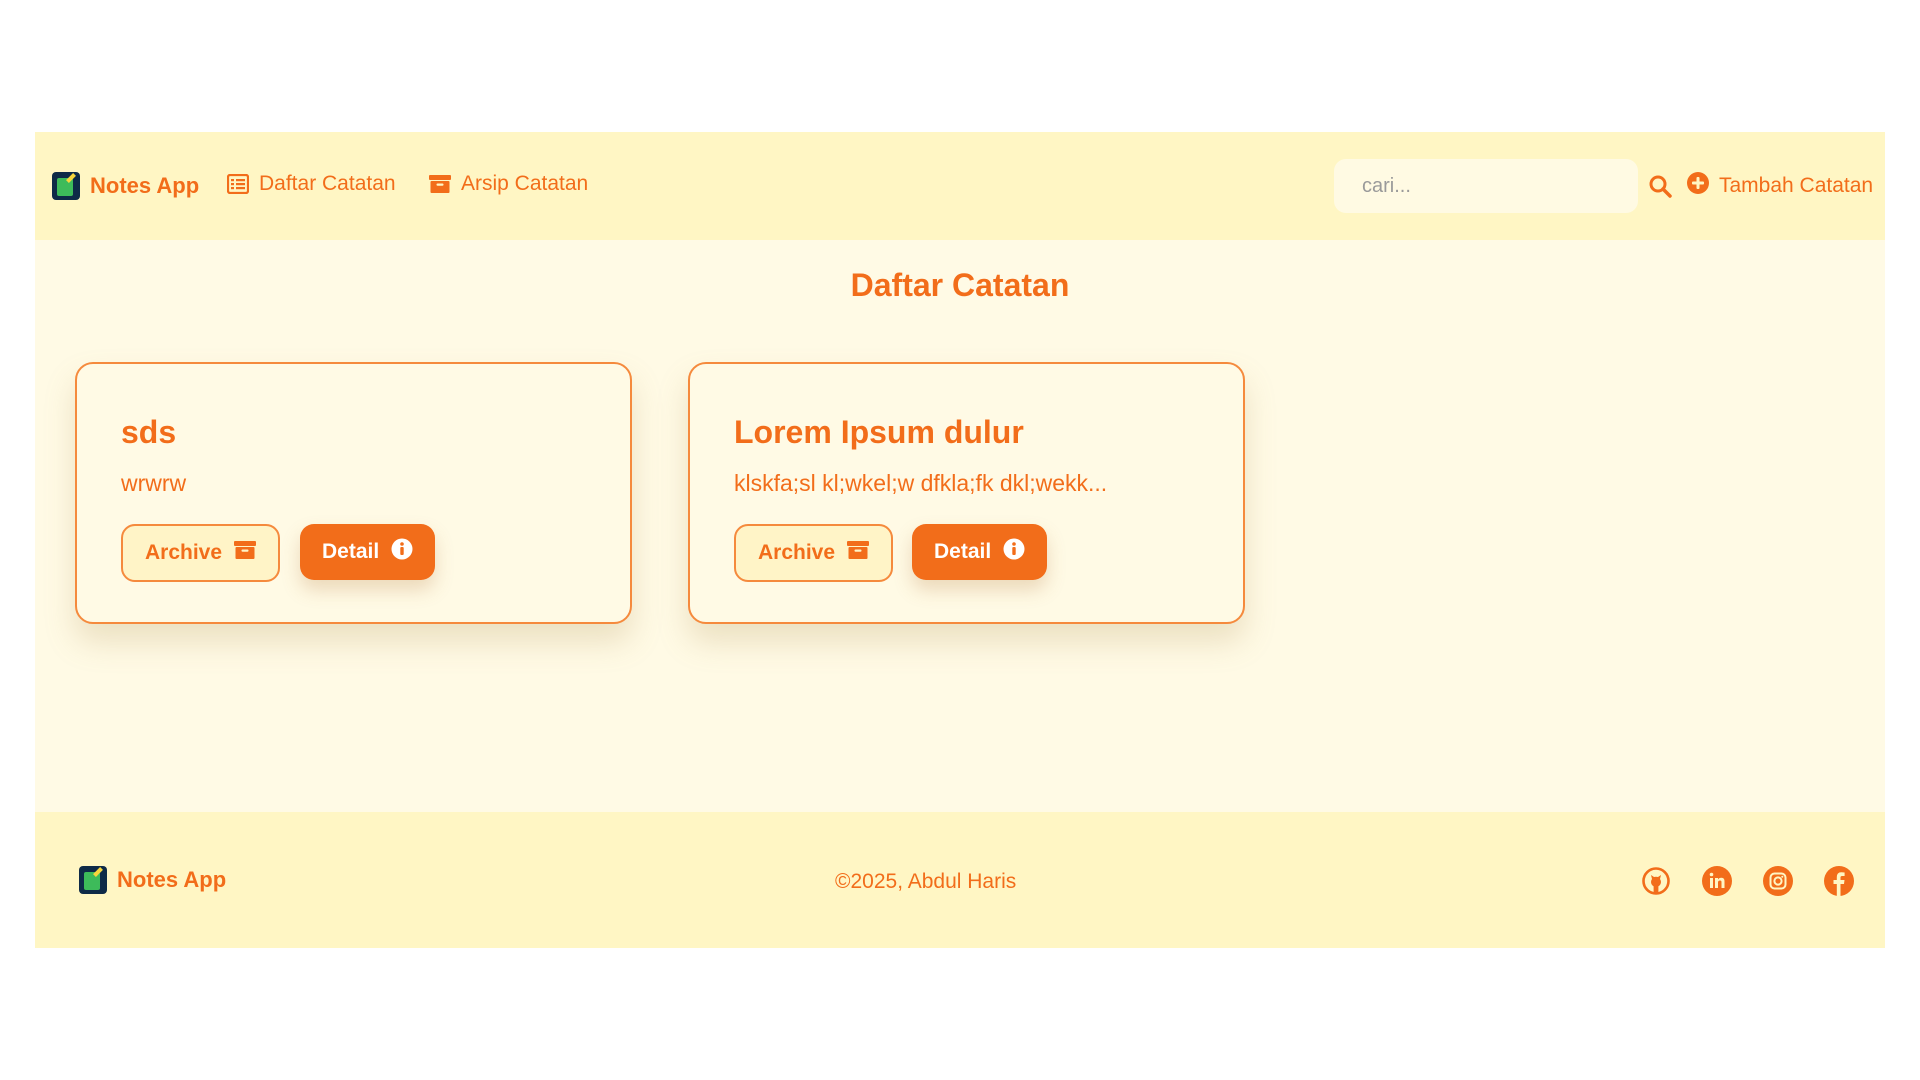 This screenshot has width=1920, height=1080. I want to click on nav-daftar-catatan-label: Daftar Catatan, so click(327, 183).